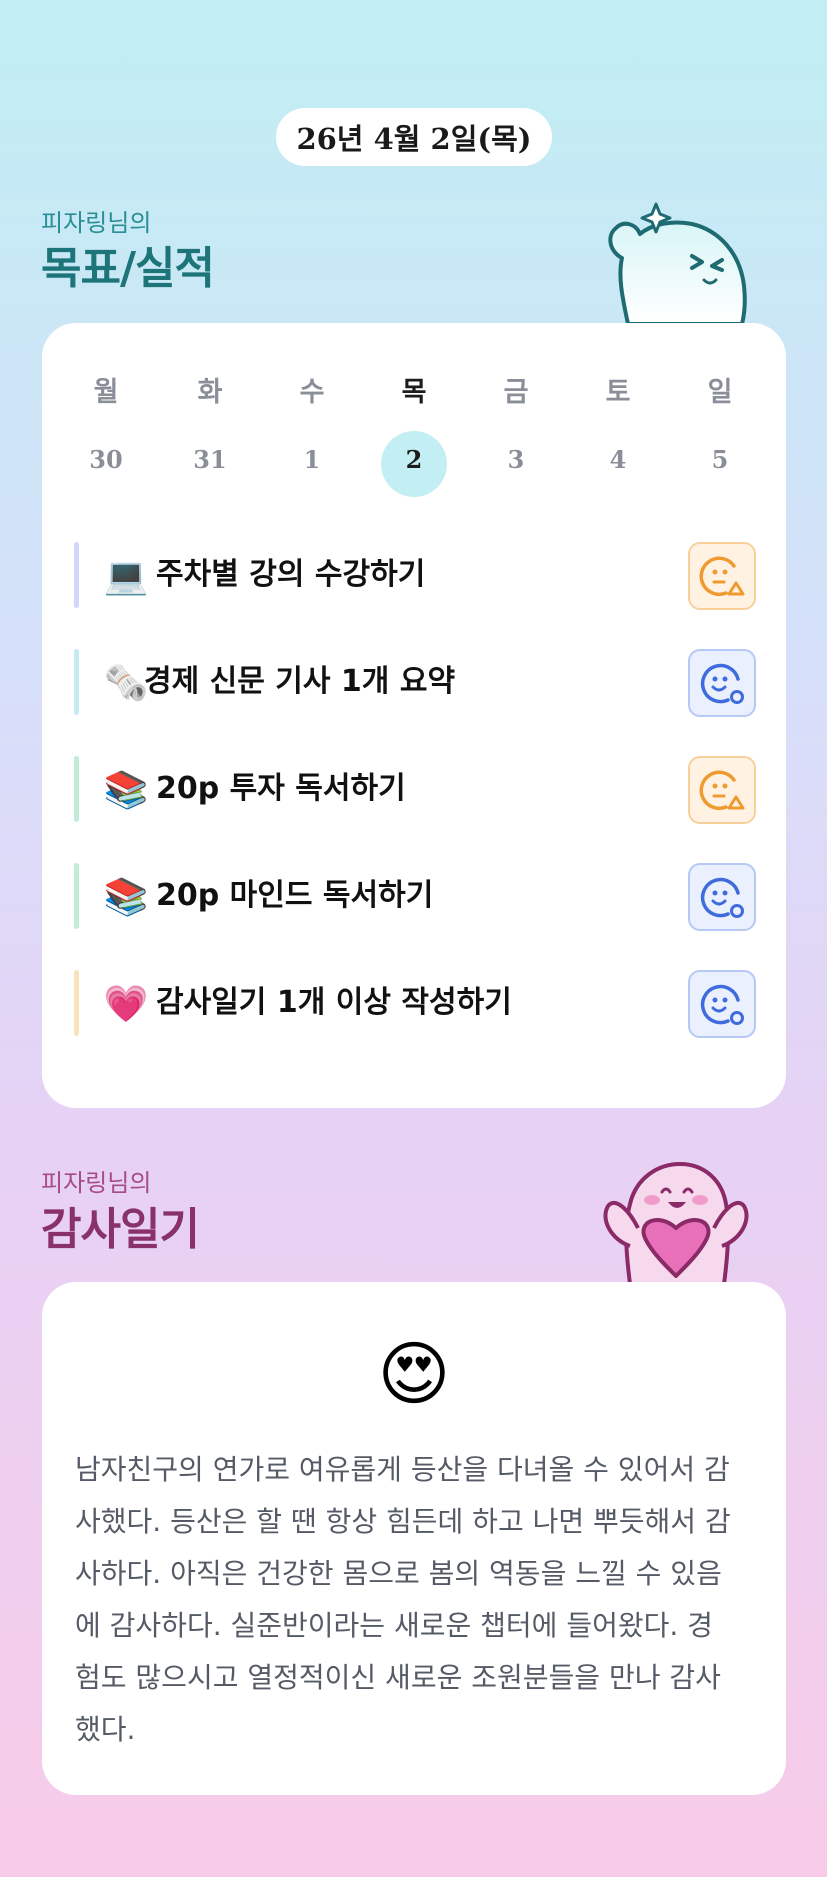 Image resolution: width=827 pixels, height=1877 pixels. What do you see at coordinates (126, 576) in the screenshot?
I see `laptop-icon: 💻` at bounding box center [126, 576].